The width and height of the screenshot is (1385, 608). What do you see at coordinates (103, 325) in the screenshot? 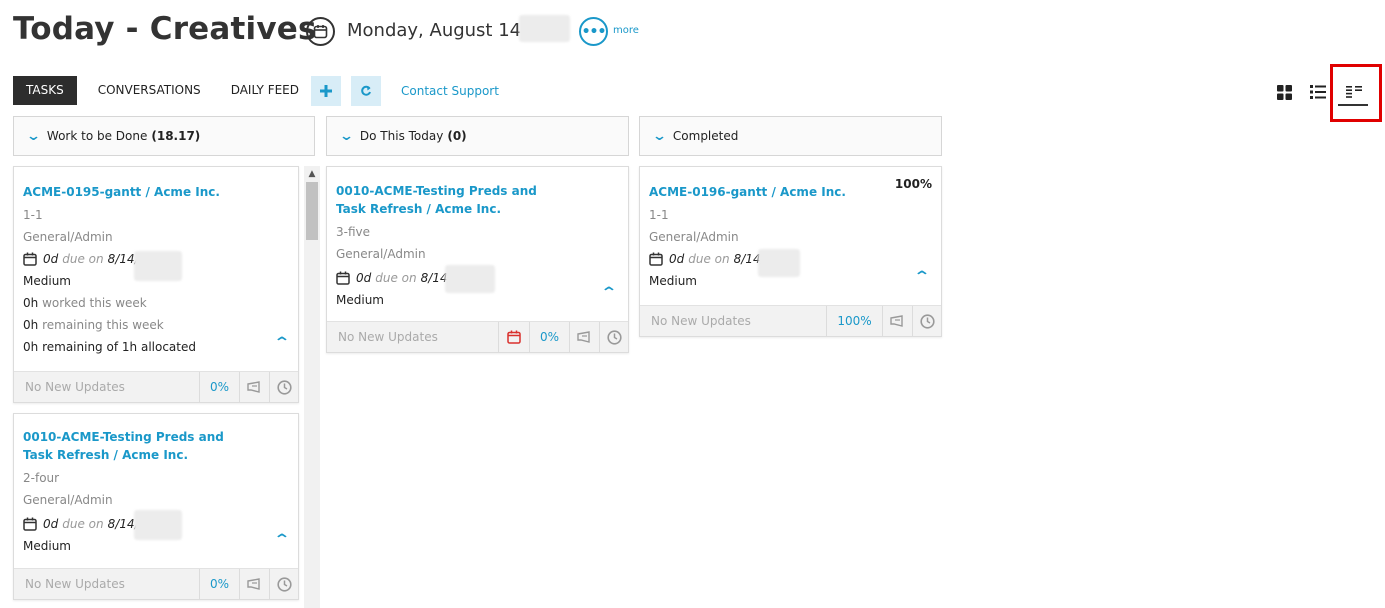
I see `remaining-label: remaining this week` at bounding box center [103, 325].